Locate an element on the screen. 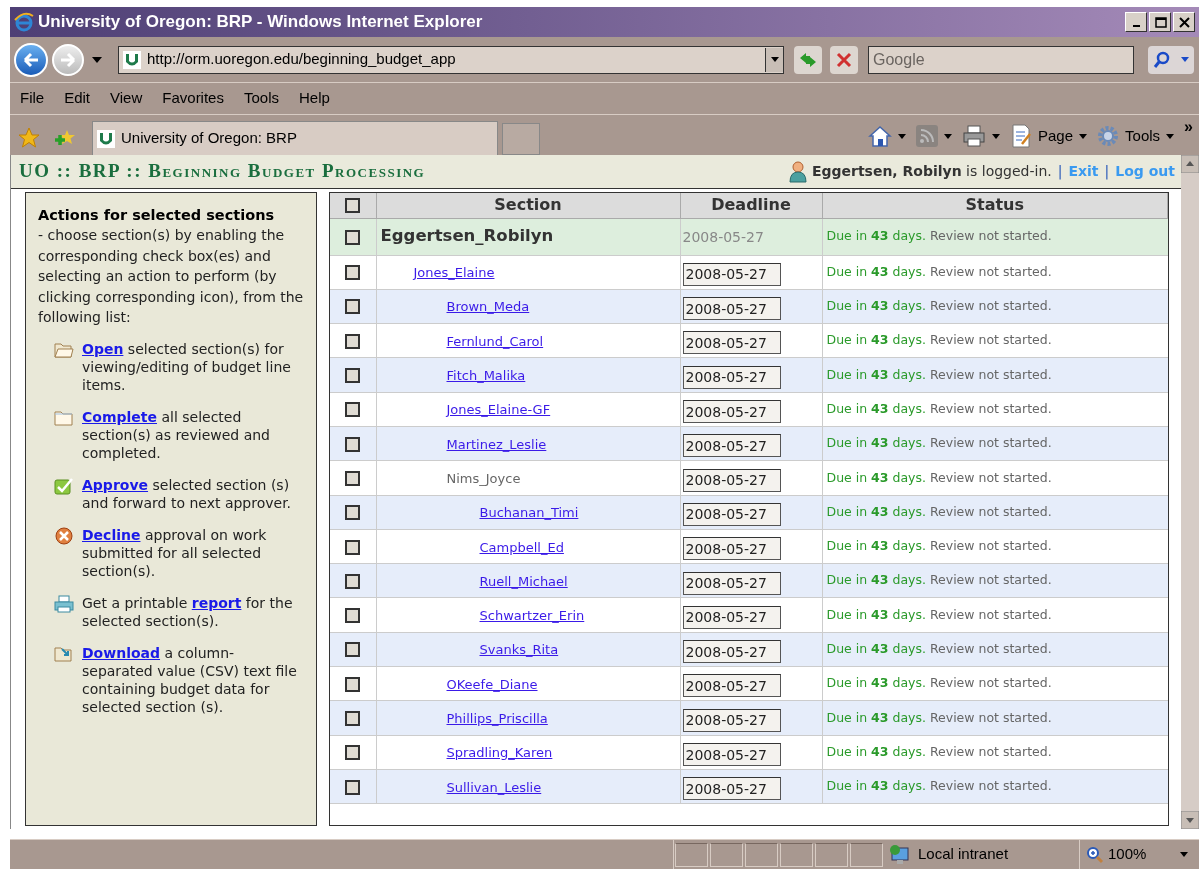  action-link: report is located at coordinates (216, 602).